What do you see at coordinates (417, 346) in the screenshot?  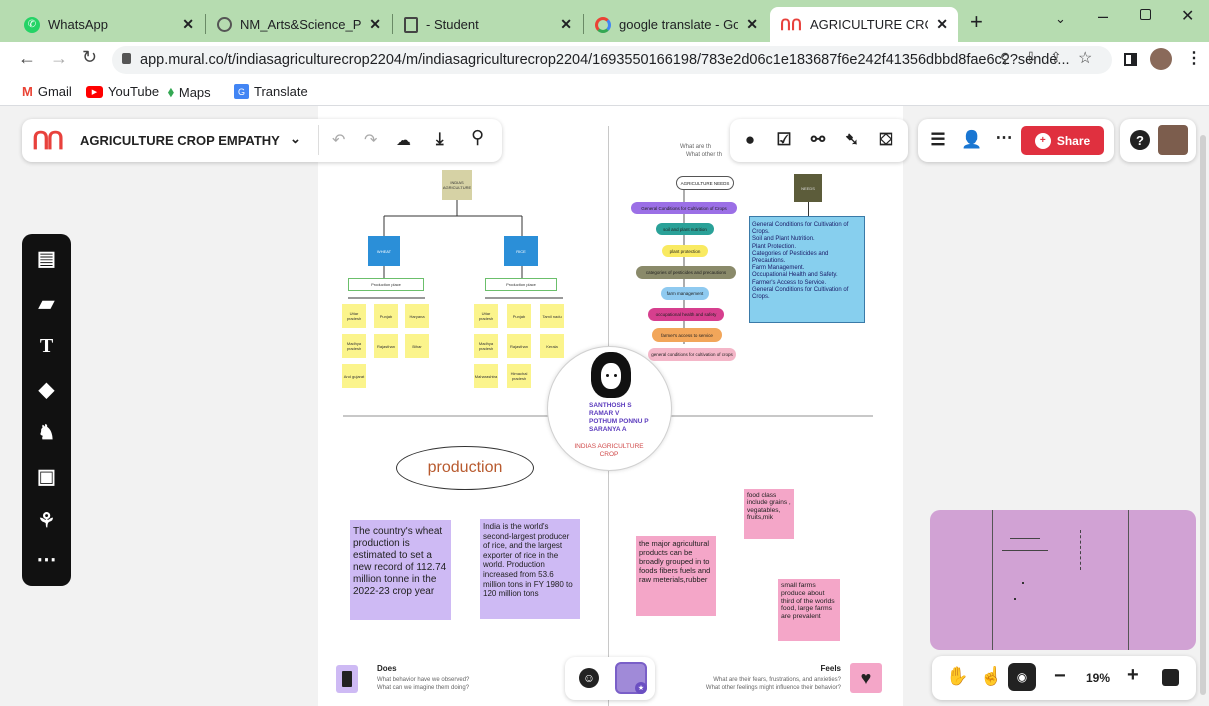 I see `place-note: Bihar` at bounding box center [417, 346].